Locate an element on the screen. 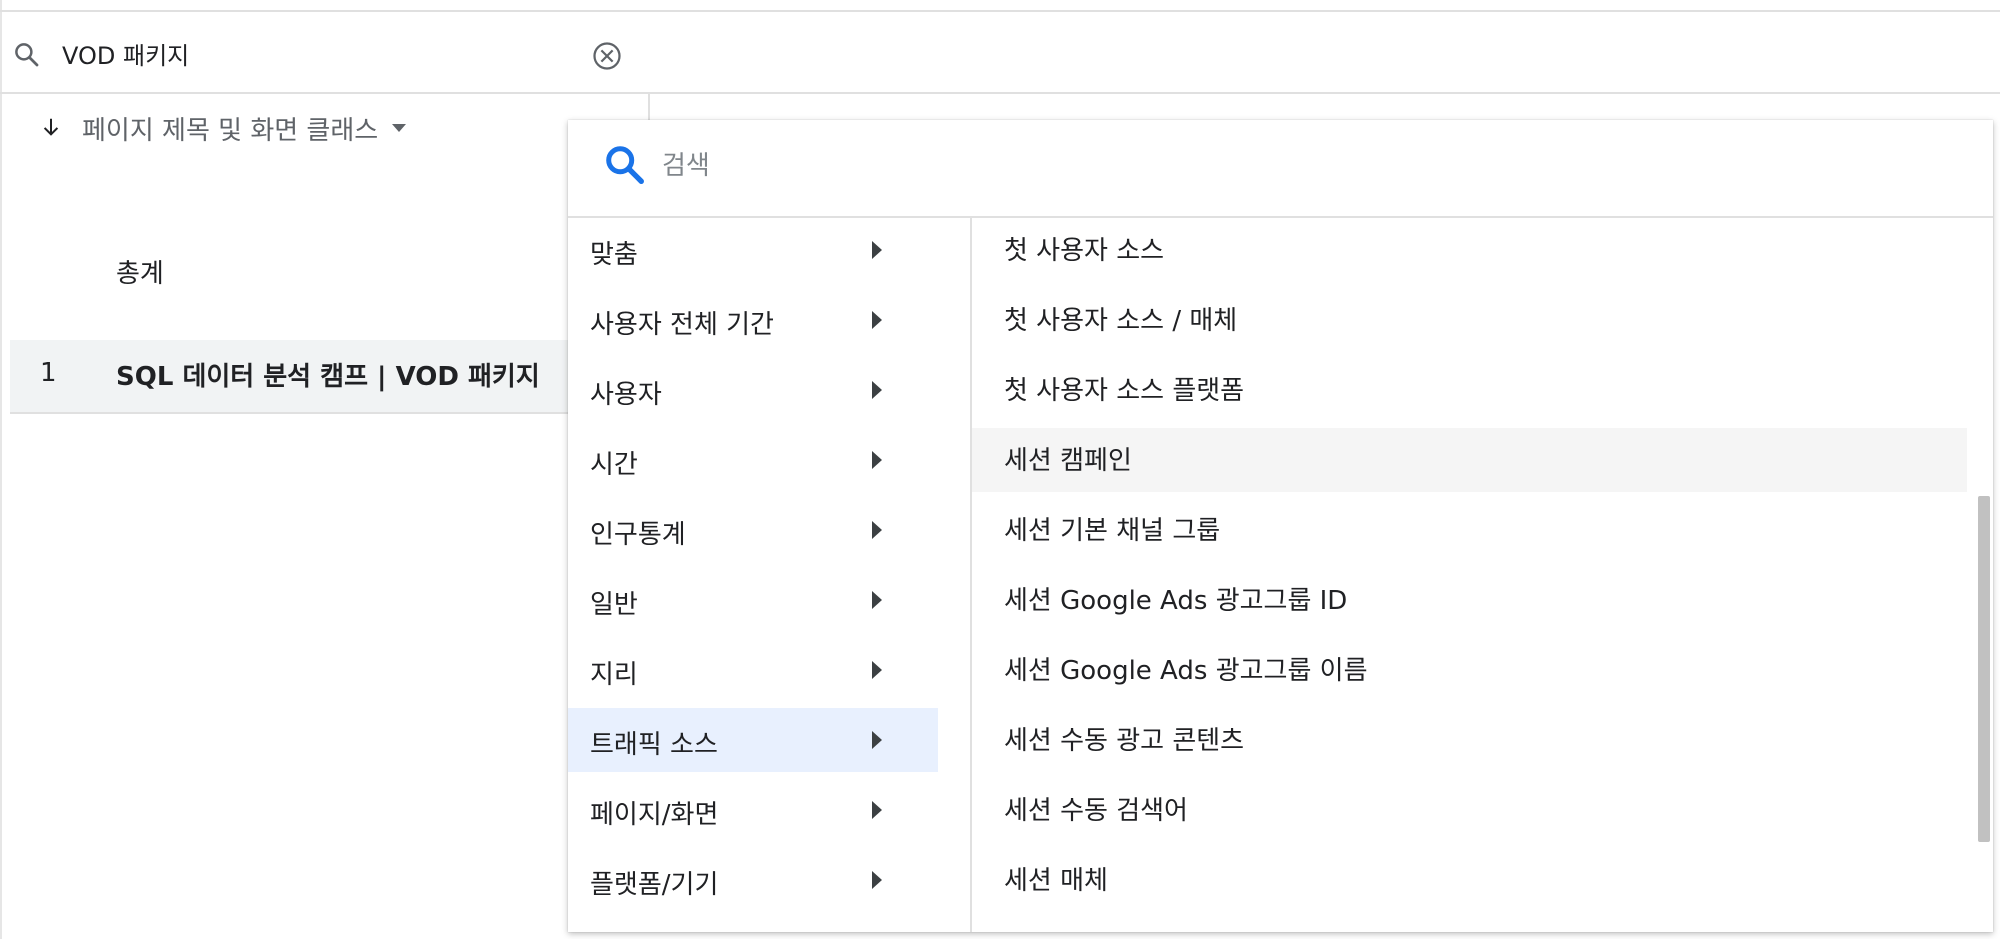  list-item: 세션 Google Ads 광고그룹 ID is located at coordinates (1469, 600).